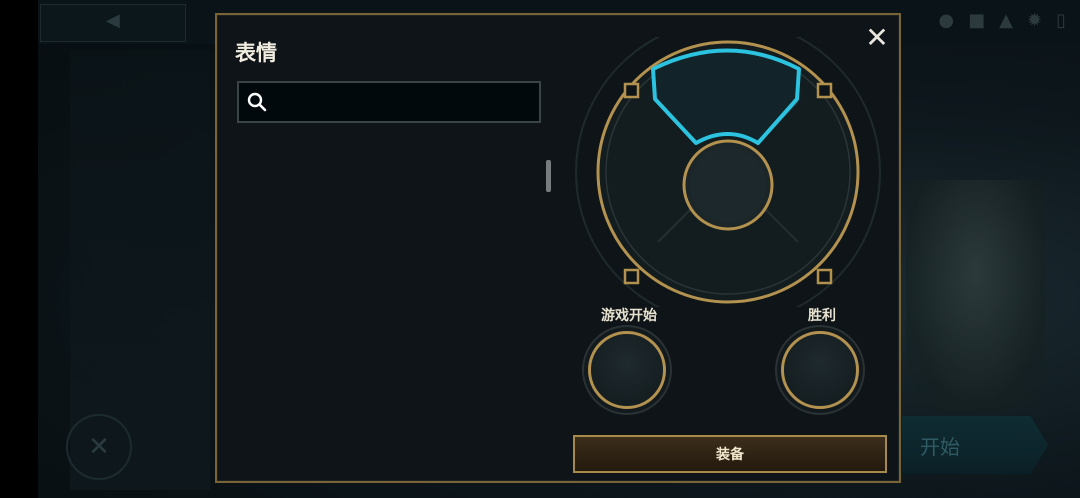 The width and height of the screenshot is (1080, 498). What do you see at coordinates (822, 316) in the screenshot?
I see `slot-label-victory: 胜利` at bounding box center [822, 316].